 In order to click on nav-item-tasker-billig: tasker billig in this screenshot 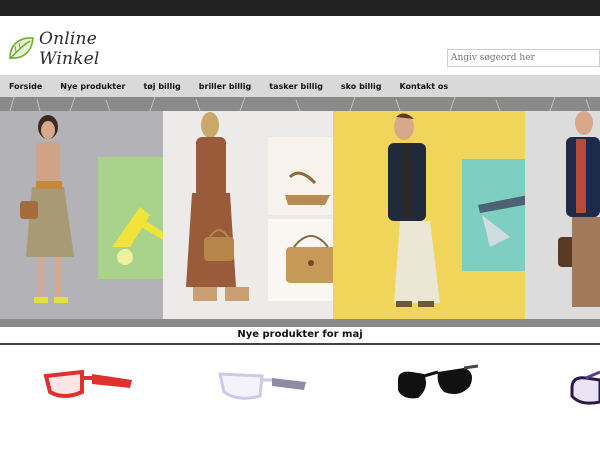, I will do `click(296, 86)`.